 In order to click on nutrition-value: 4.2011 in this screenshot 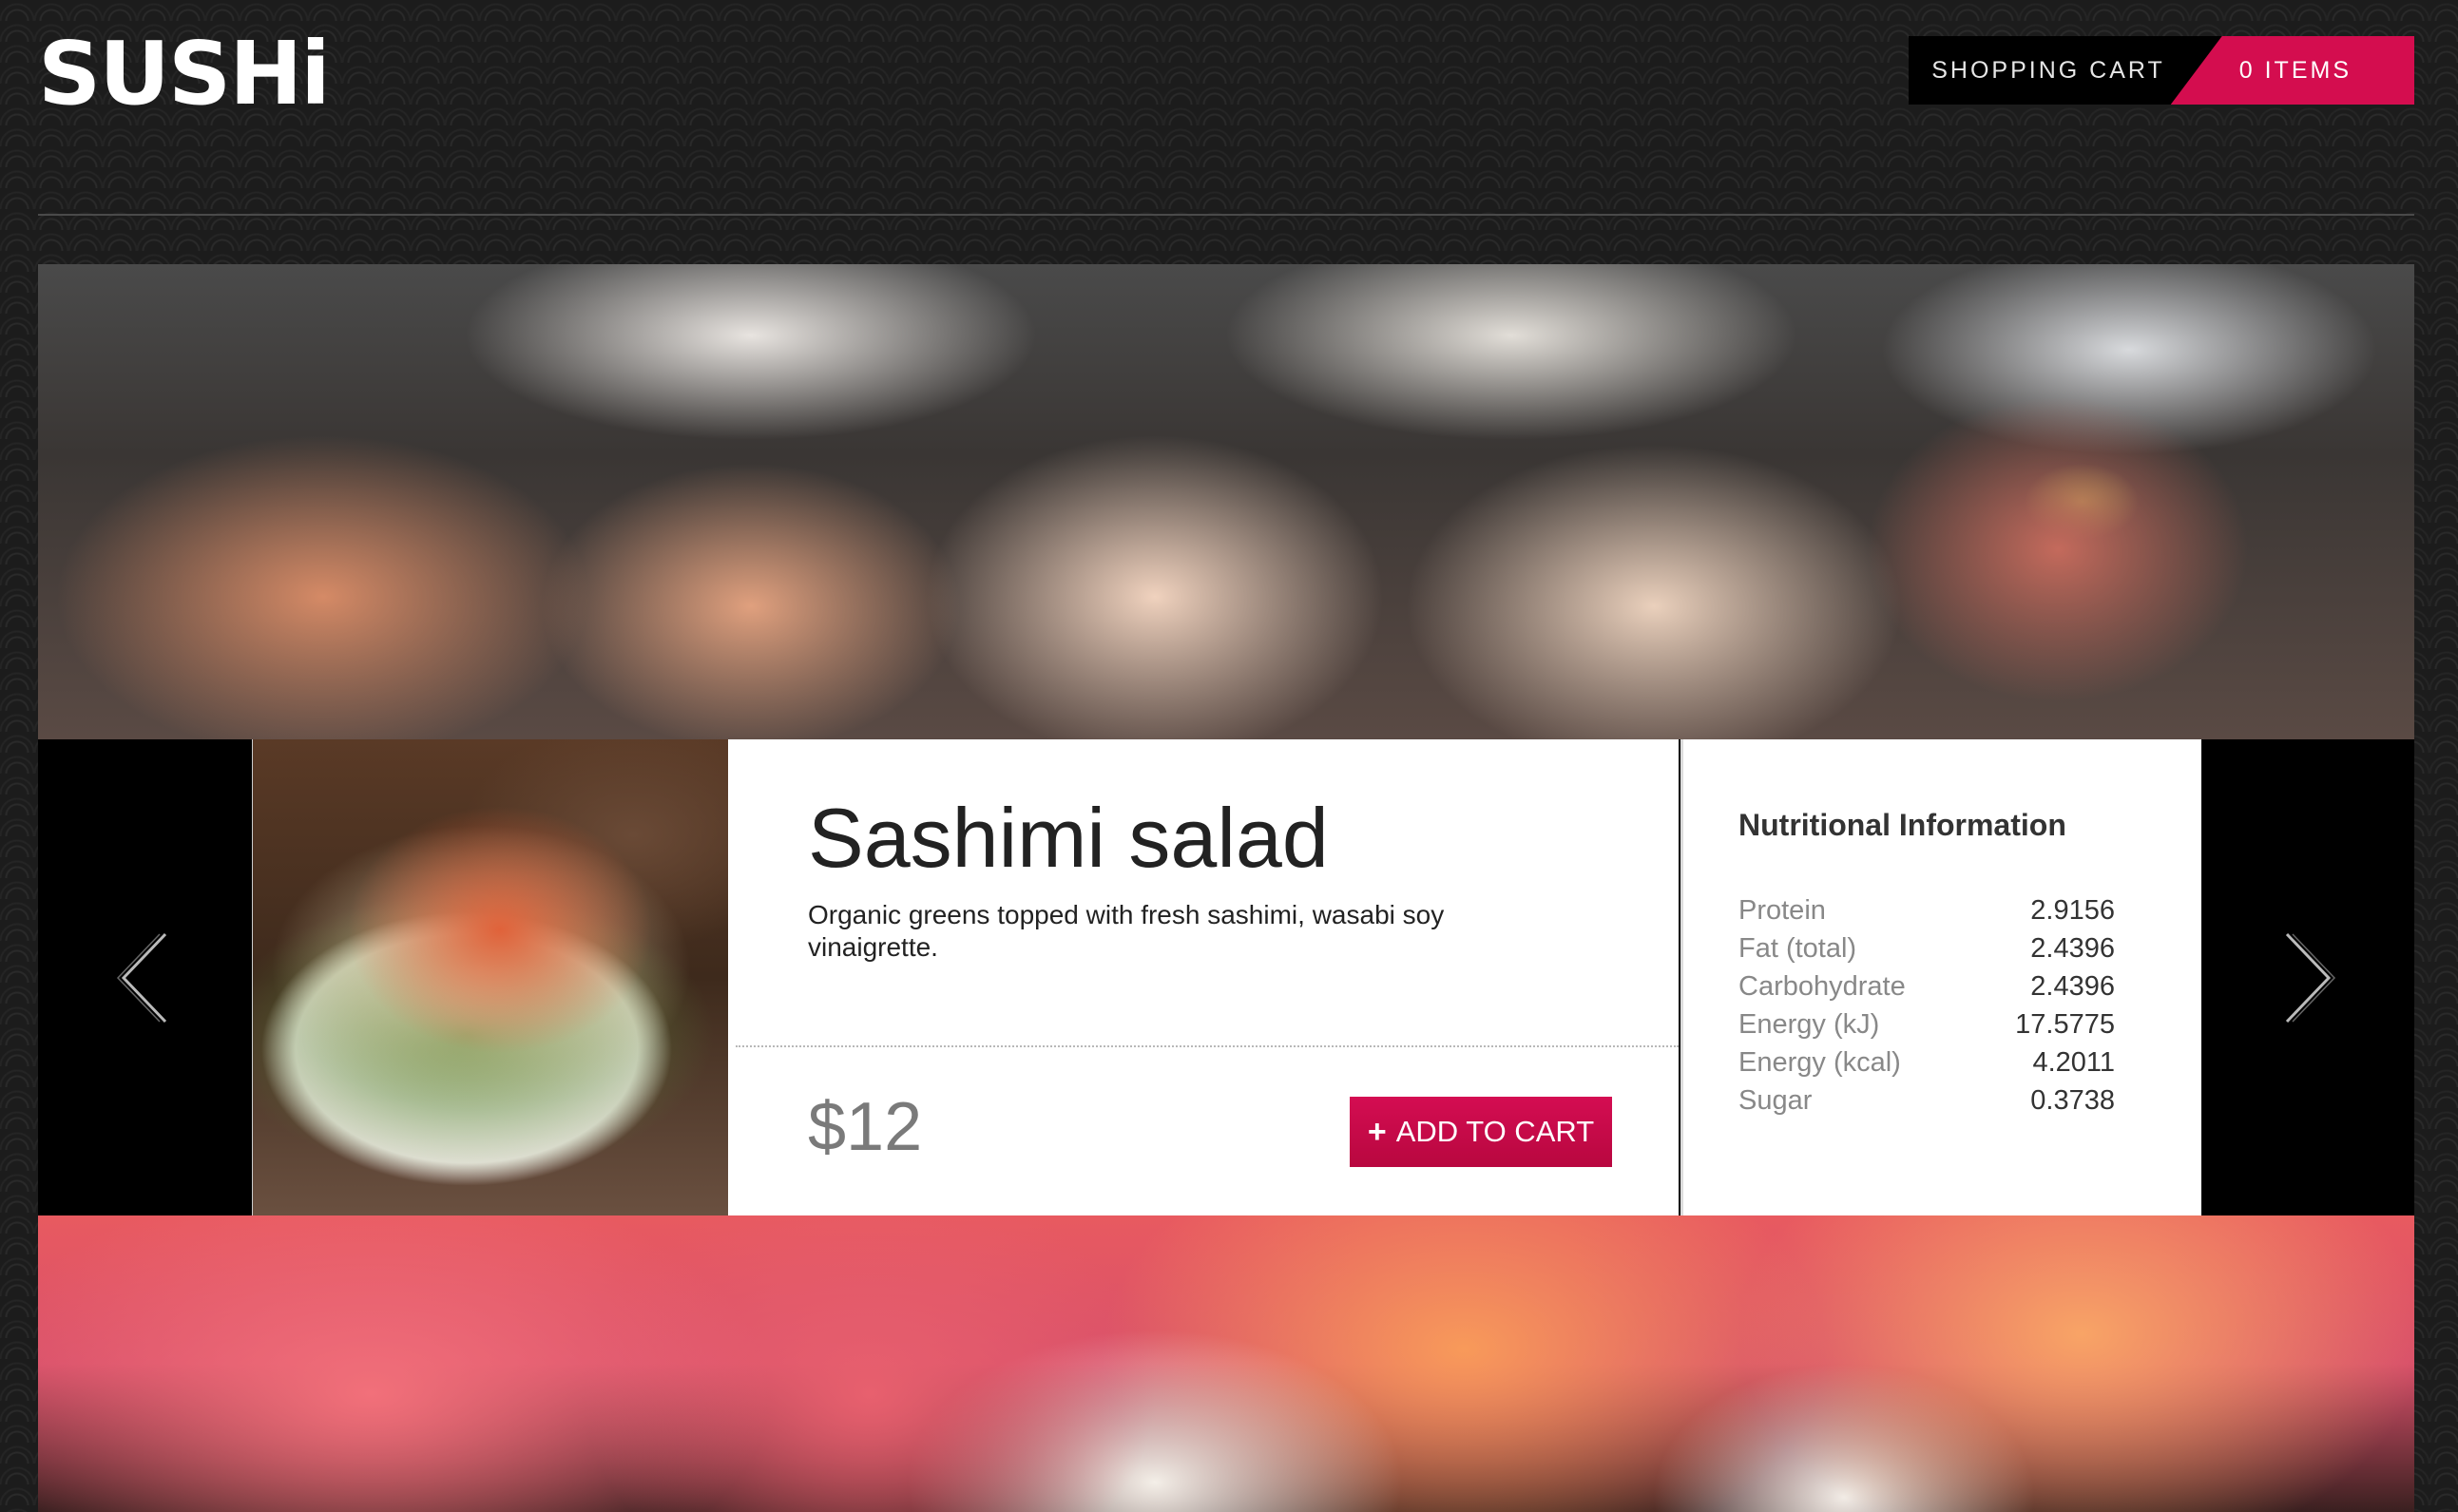, I will do `click(2073, 1062)`.